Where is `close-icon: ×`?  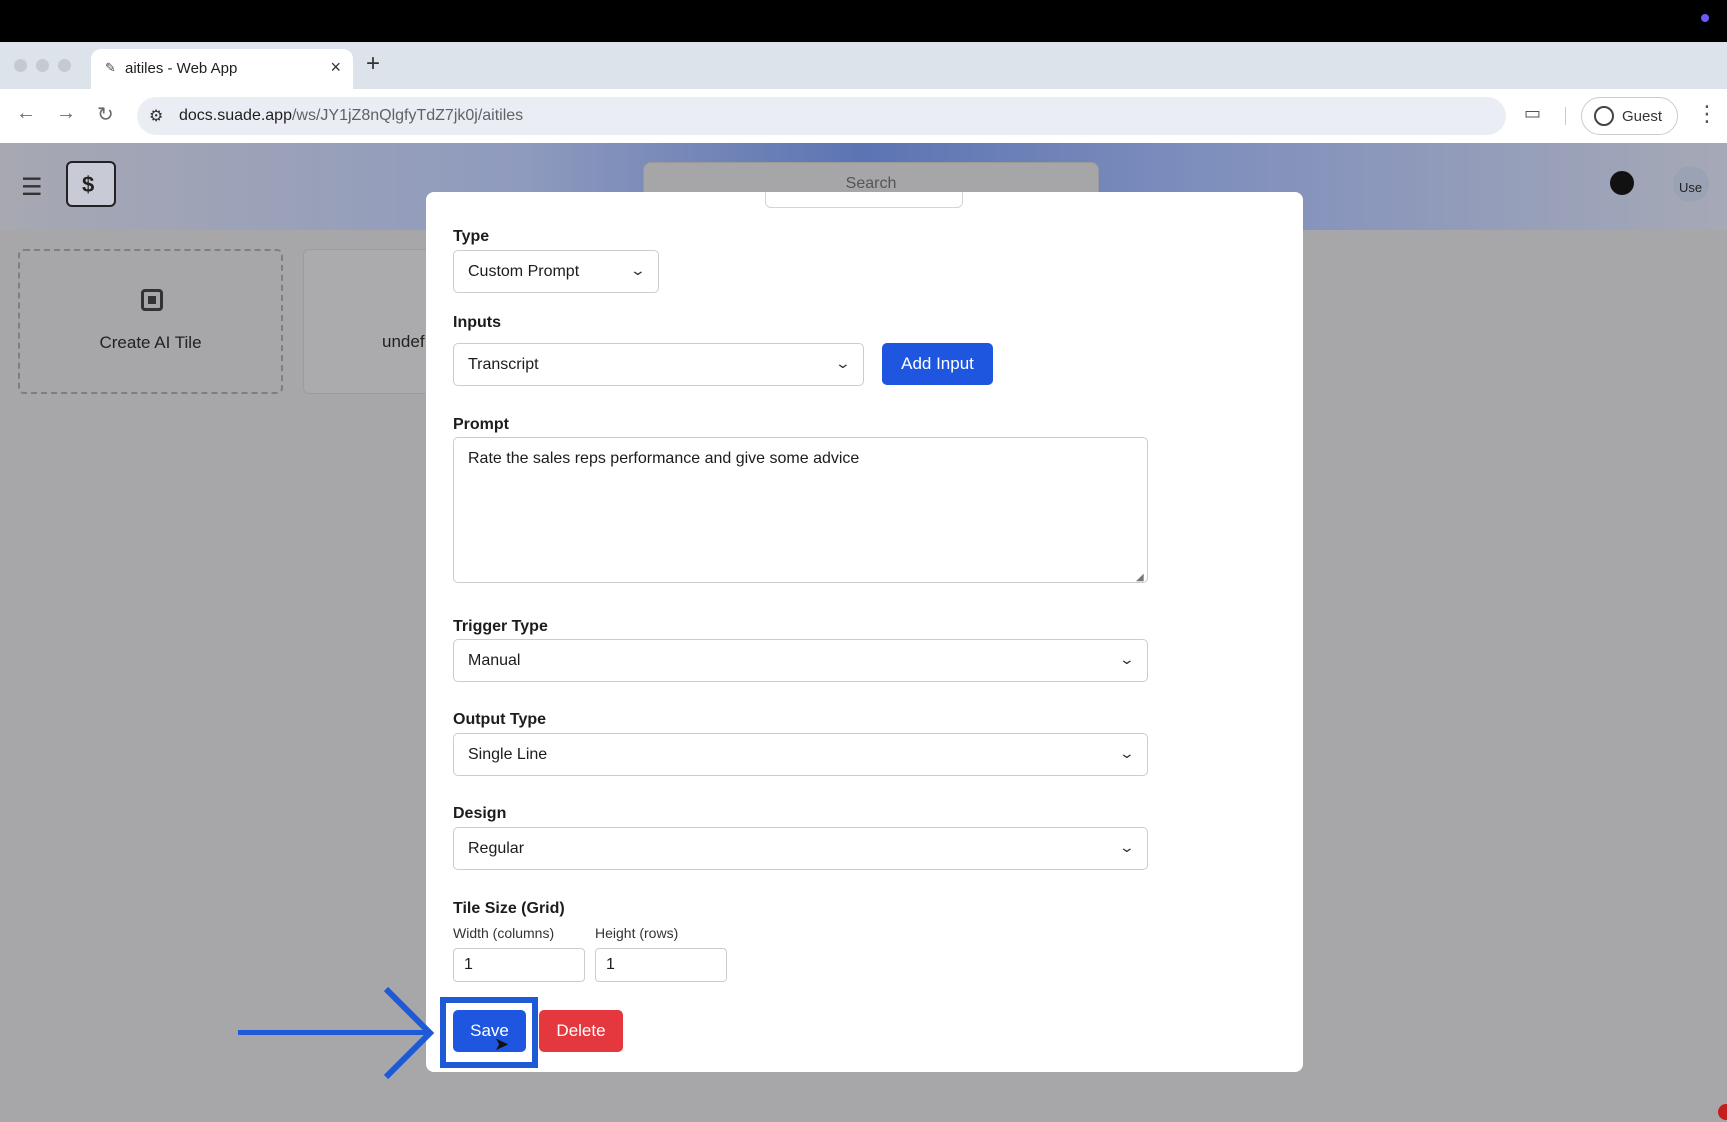
close-icon: × is located at coordinates (335, 67).